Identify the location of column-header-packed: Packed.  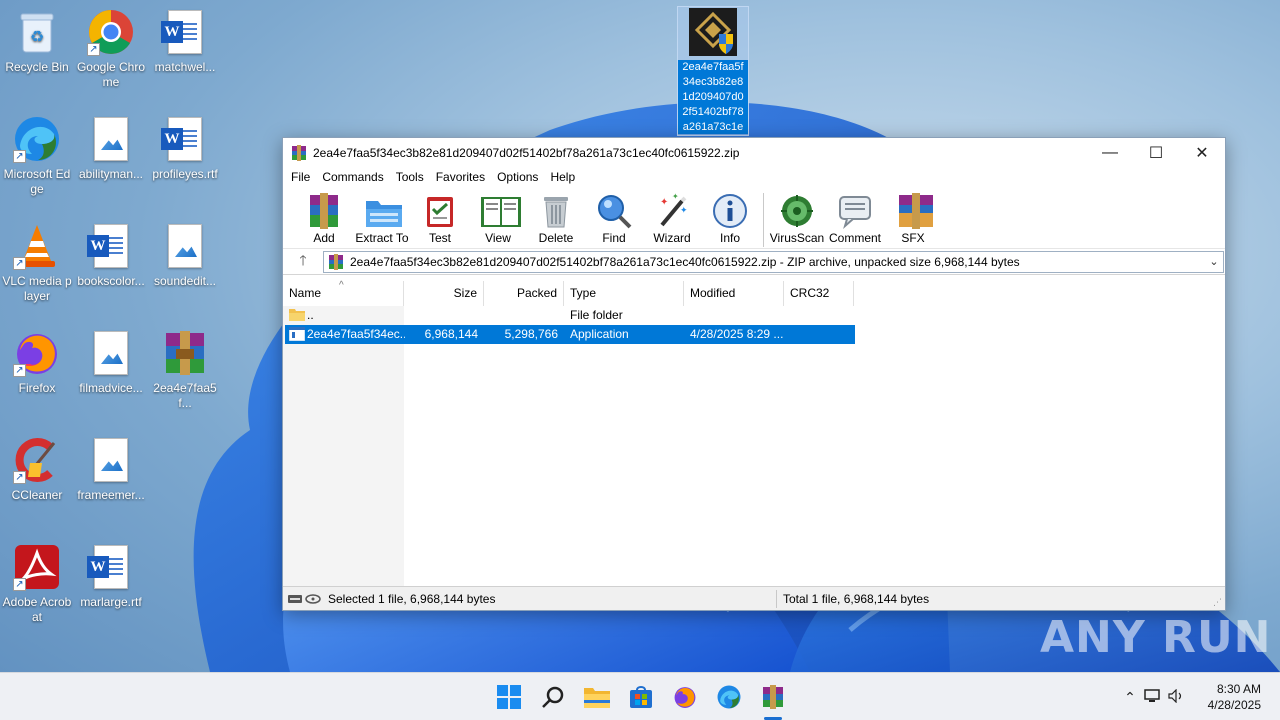
(524, 293).